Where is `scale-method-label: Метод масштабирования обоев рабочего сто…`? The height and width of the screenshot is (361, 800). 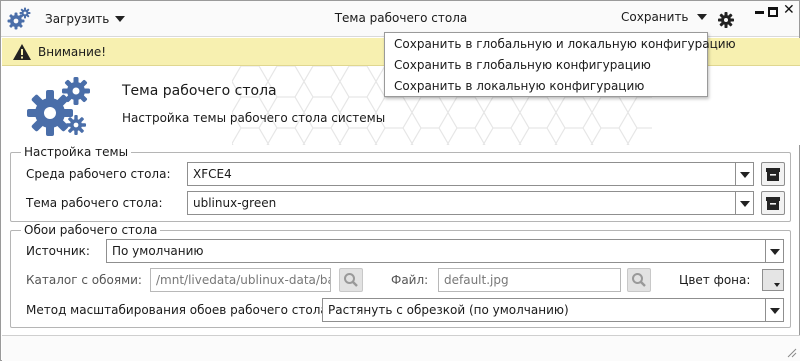
scale-method-label: Метод масштабирования обоев рабочего сто… is located at coordinates (179, 310).